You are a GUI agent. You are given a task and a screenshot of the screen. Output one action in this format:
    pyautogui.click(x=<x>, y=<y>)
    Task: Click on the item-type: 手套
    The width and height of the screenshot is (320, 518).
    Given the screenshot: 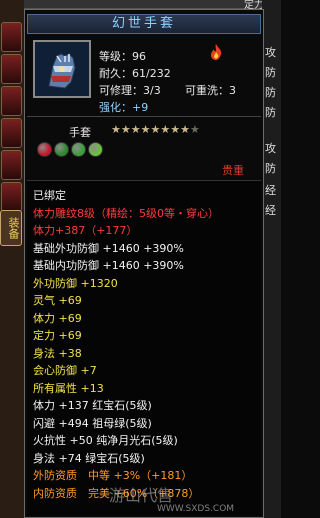 What is the action you would take?
    pyautogui.click(x=80, y=132)
    